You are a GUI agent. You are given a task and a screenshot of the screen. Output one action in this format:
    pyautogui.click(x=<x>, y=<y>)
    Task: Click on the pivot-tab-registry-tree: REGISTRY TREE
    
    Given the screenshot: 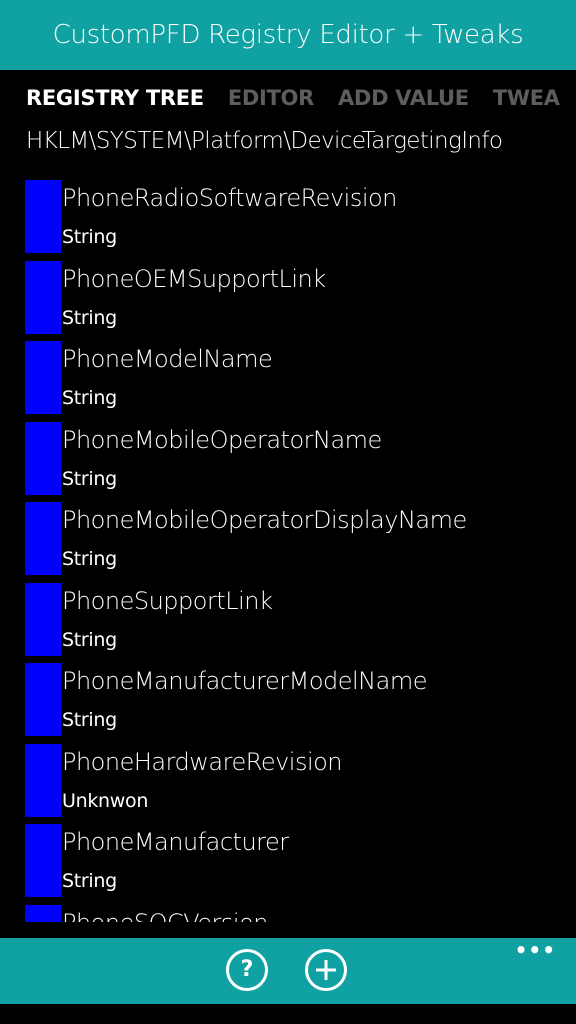 What is the action you would take?
    pyautogui.click(x=115, y=98)
    